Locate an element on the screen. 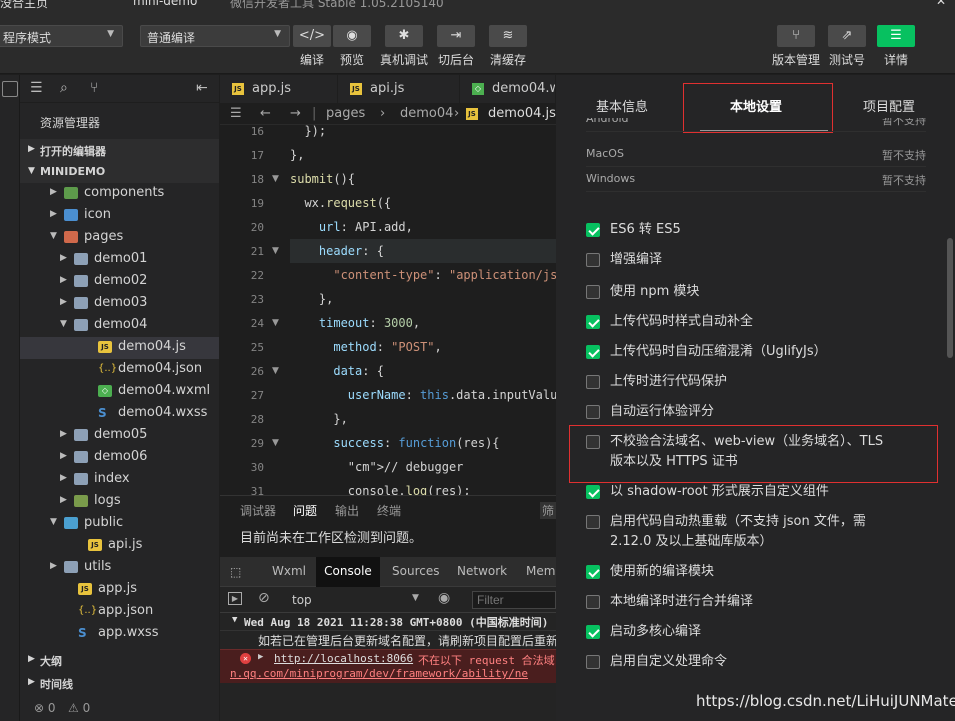 This screenshot has width=955, height=721. warning-count: ⚠ 0 is located at coordinates (79, 708).